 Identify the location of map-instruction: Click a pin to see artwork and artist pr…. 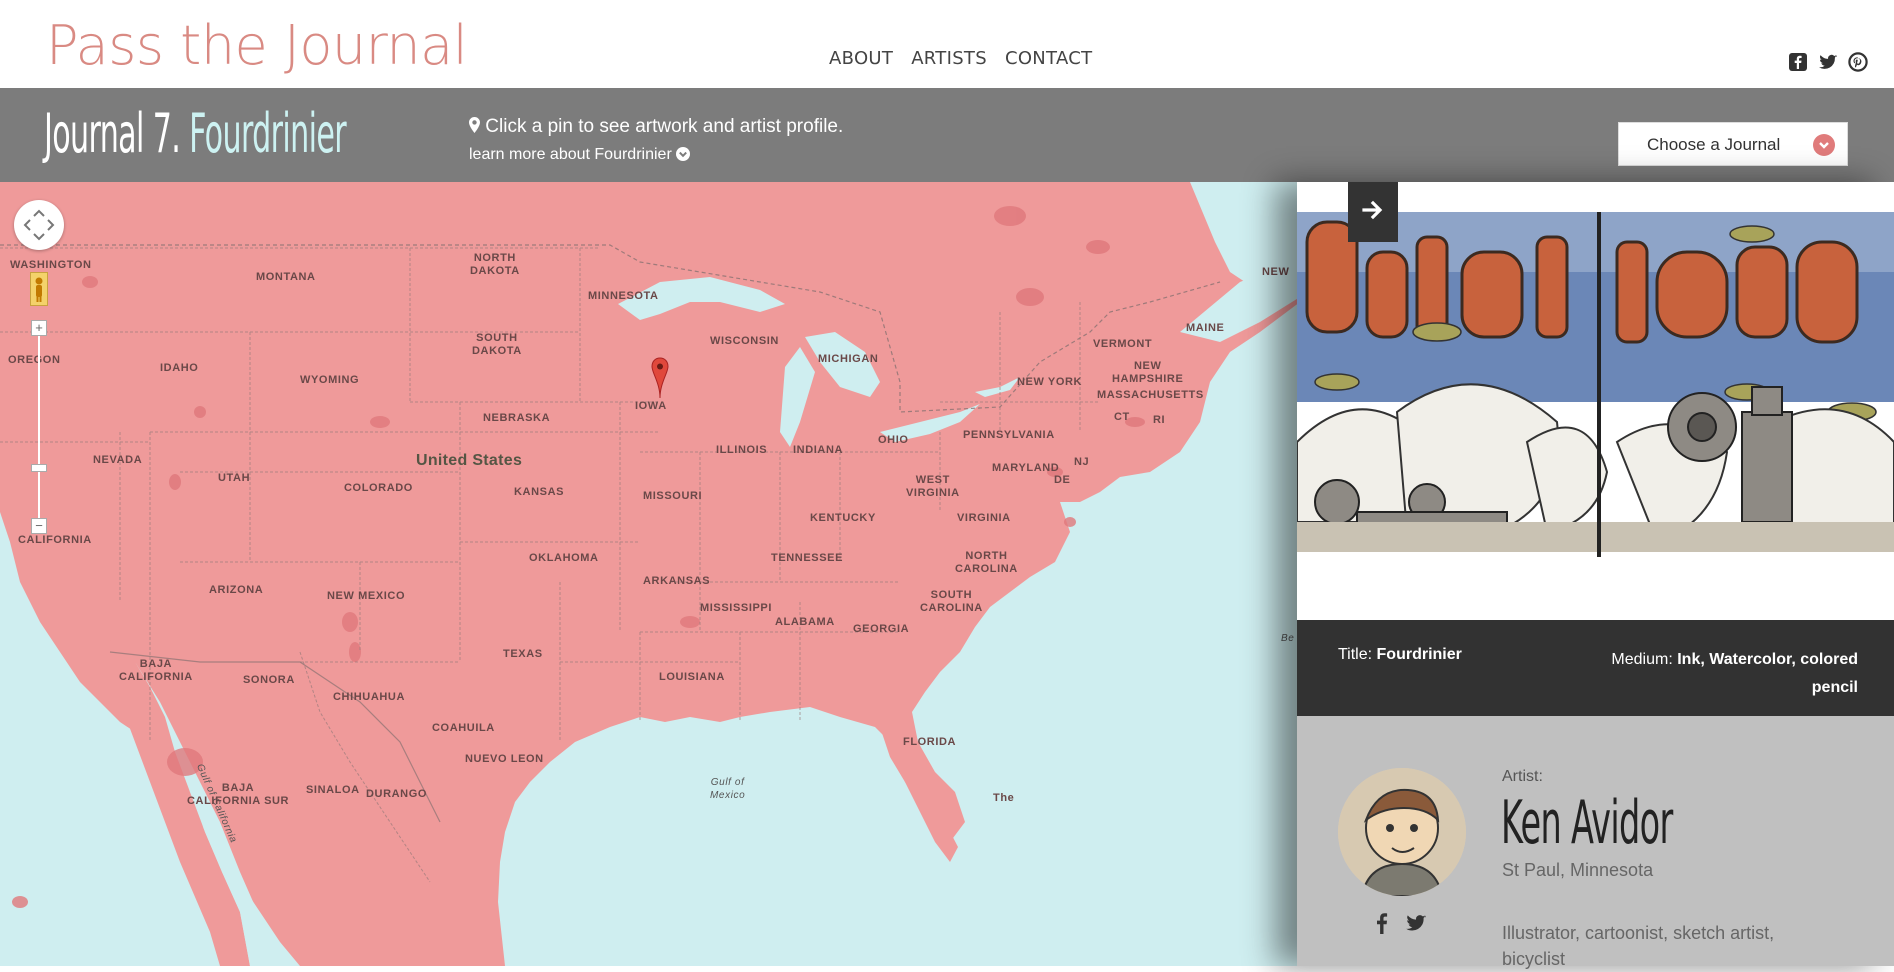
(656, 127).